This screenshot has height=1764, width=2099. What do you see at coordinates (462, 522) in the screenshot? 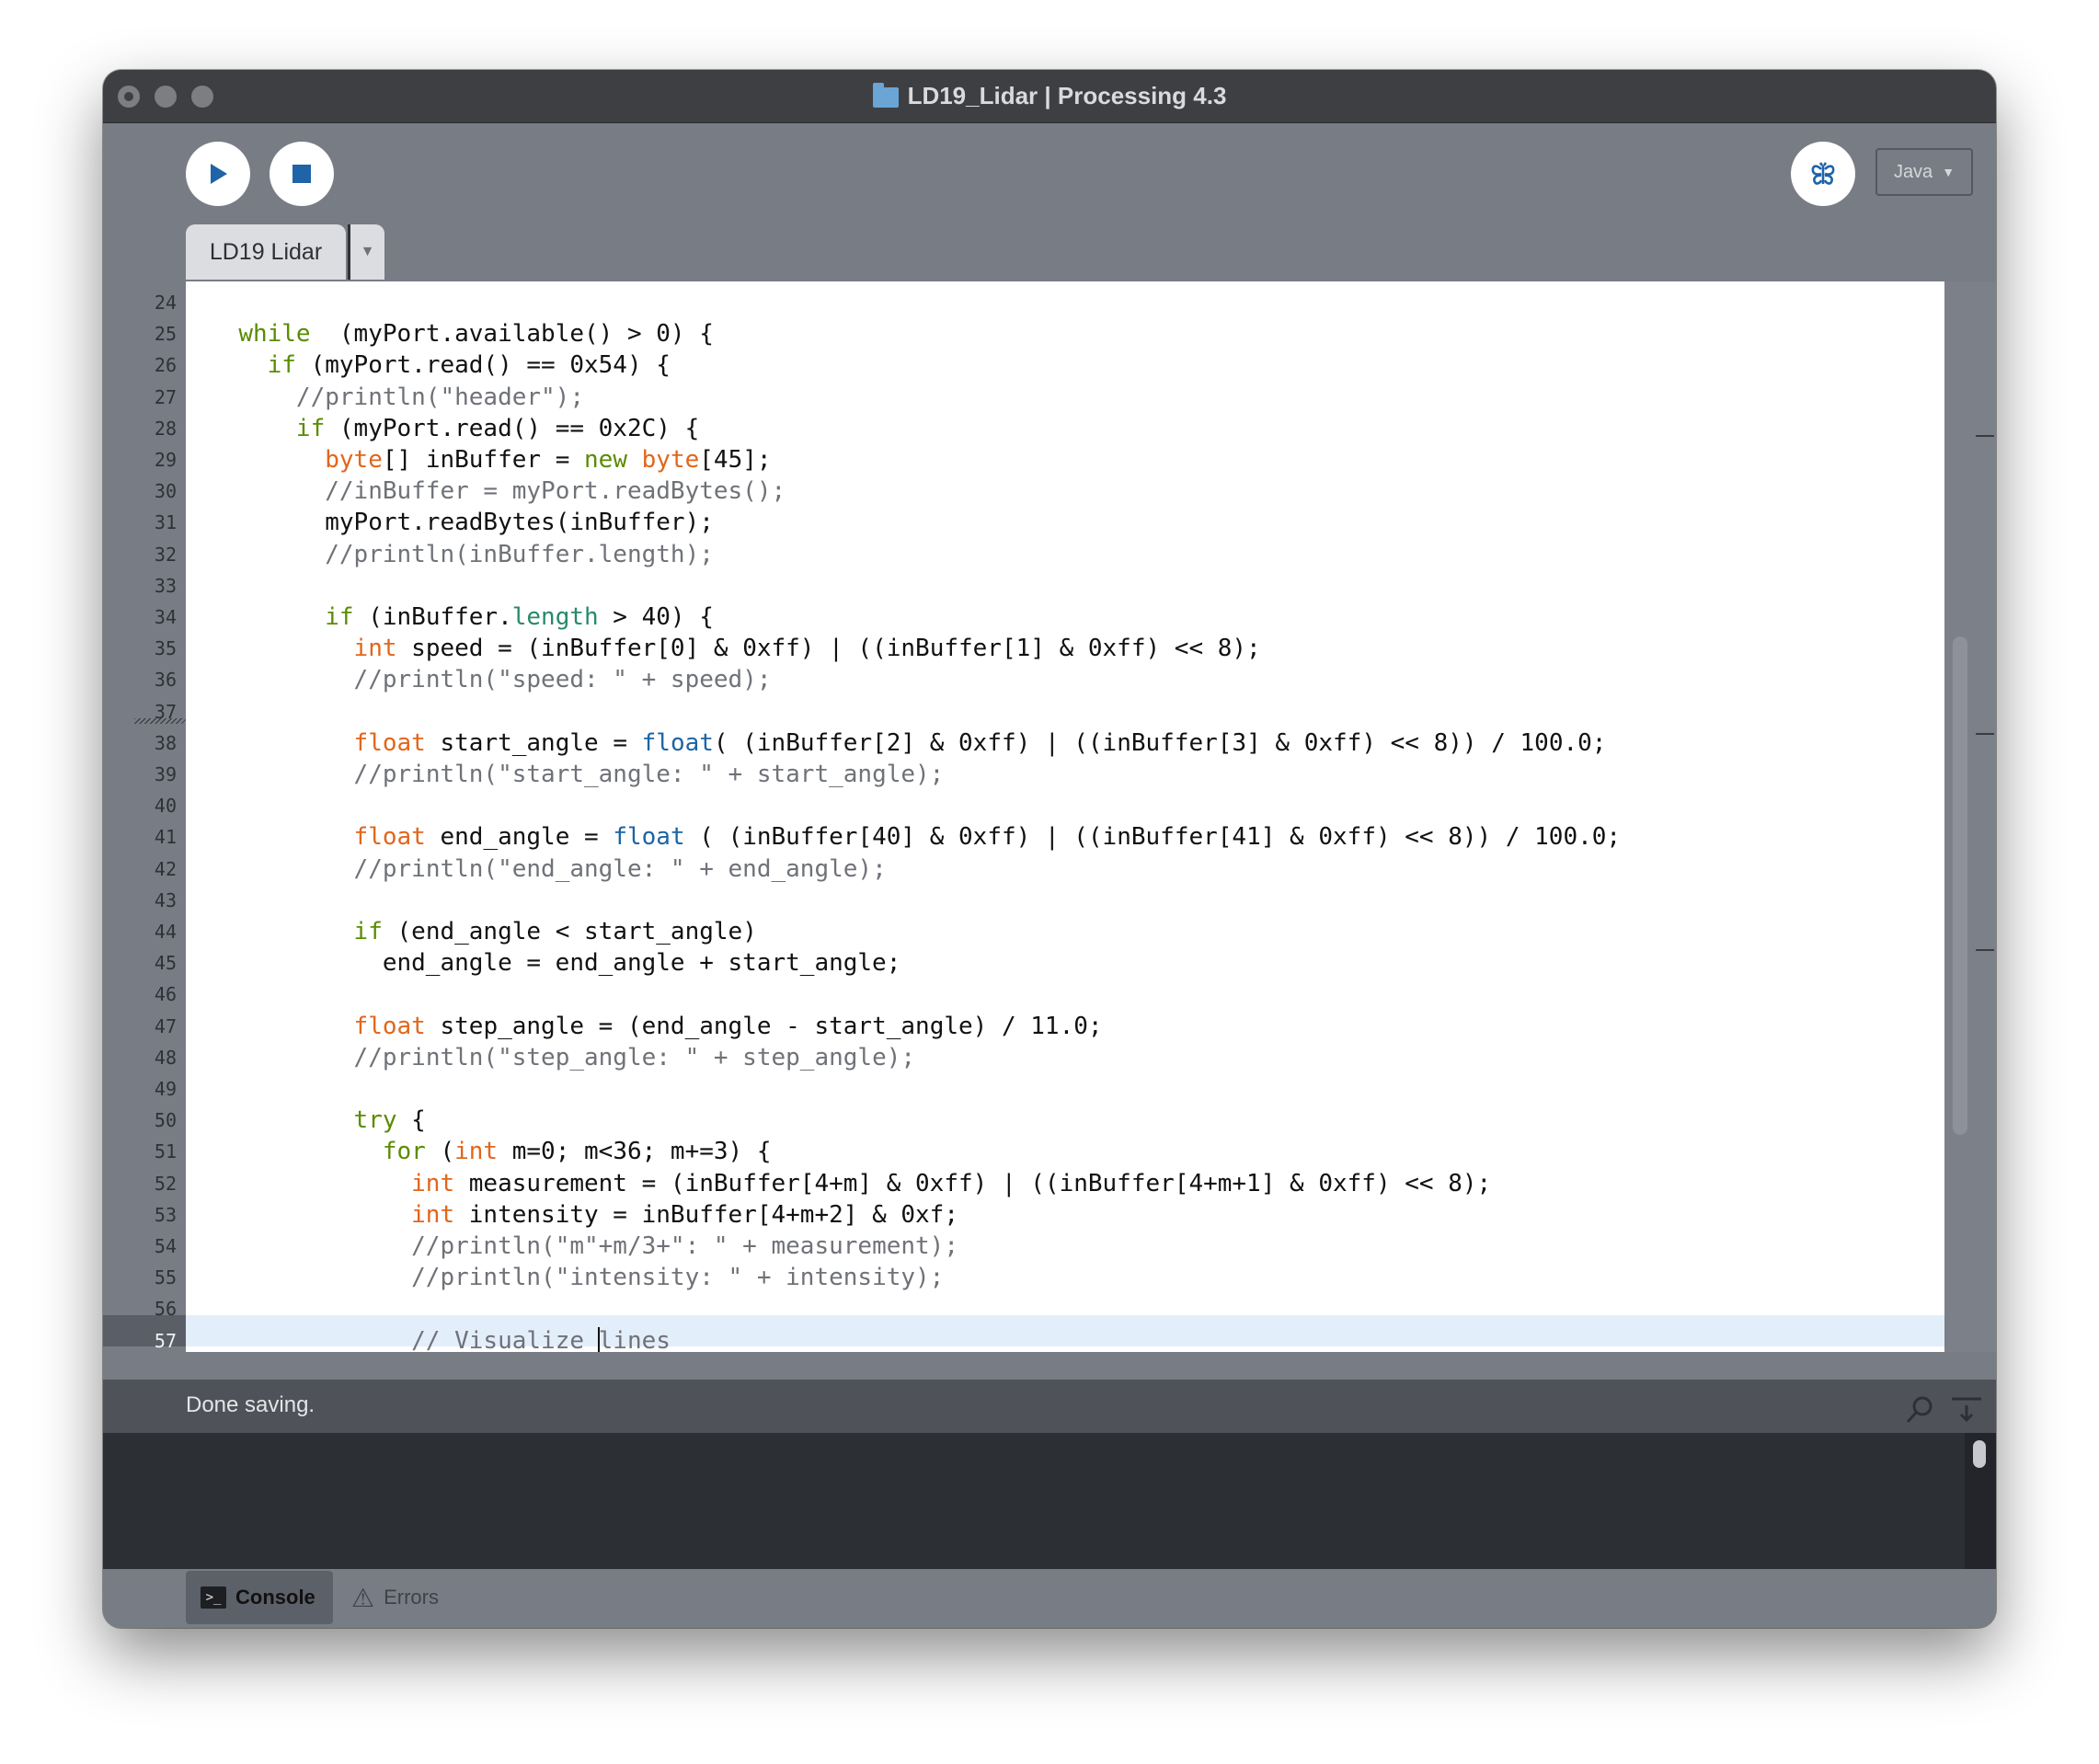
I see `code-line: myPort.readBytes(inBuffer);` at bounding box center [462, 522].